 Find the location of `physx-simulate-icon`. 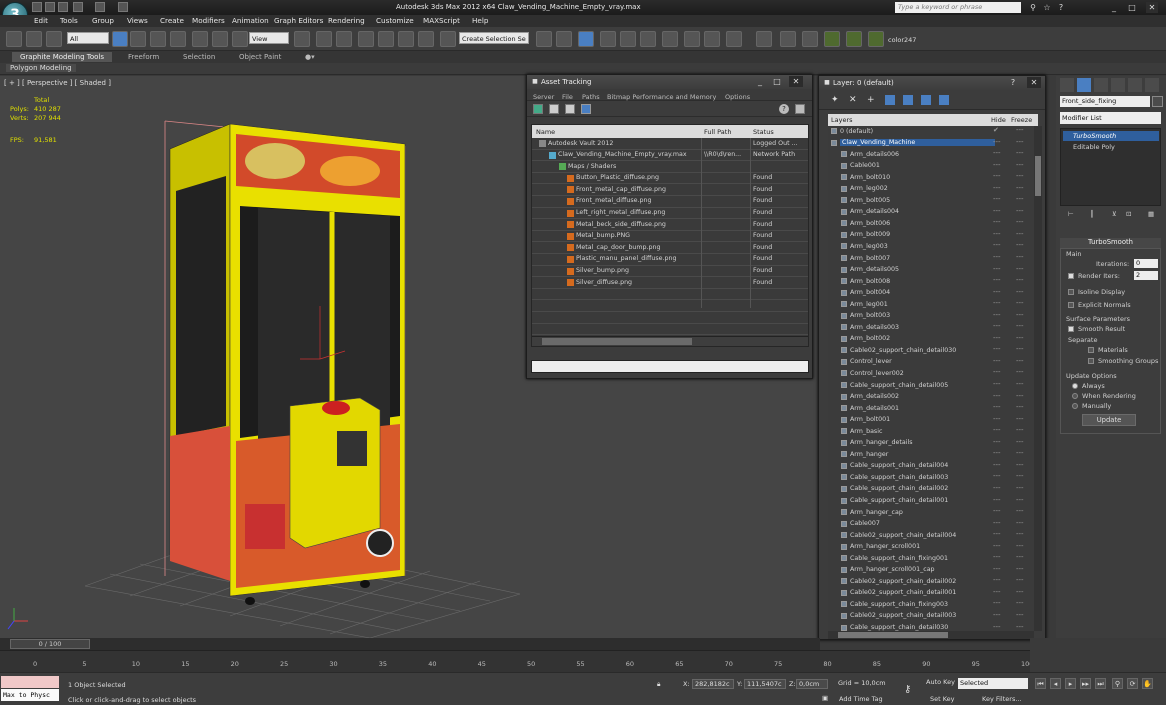

physx-simulate-icon is located at coordinates (854, 39).